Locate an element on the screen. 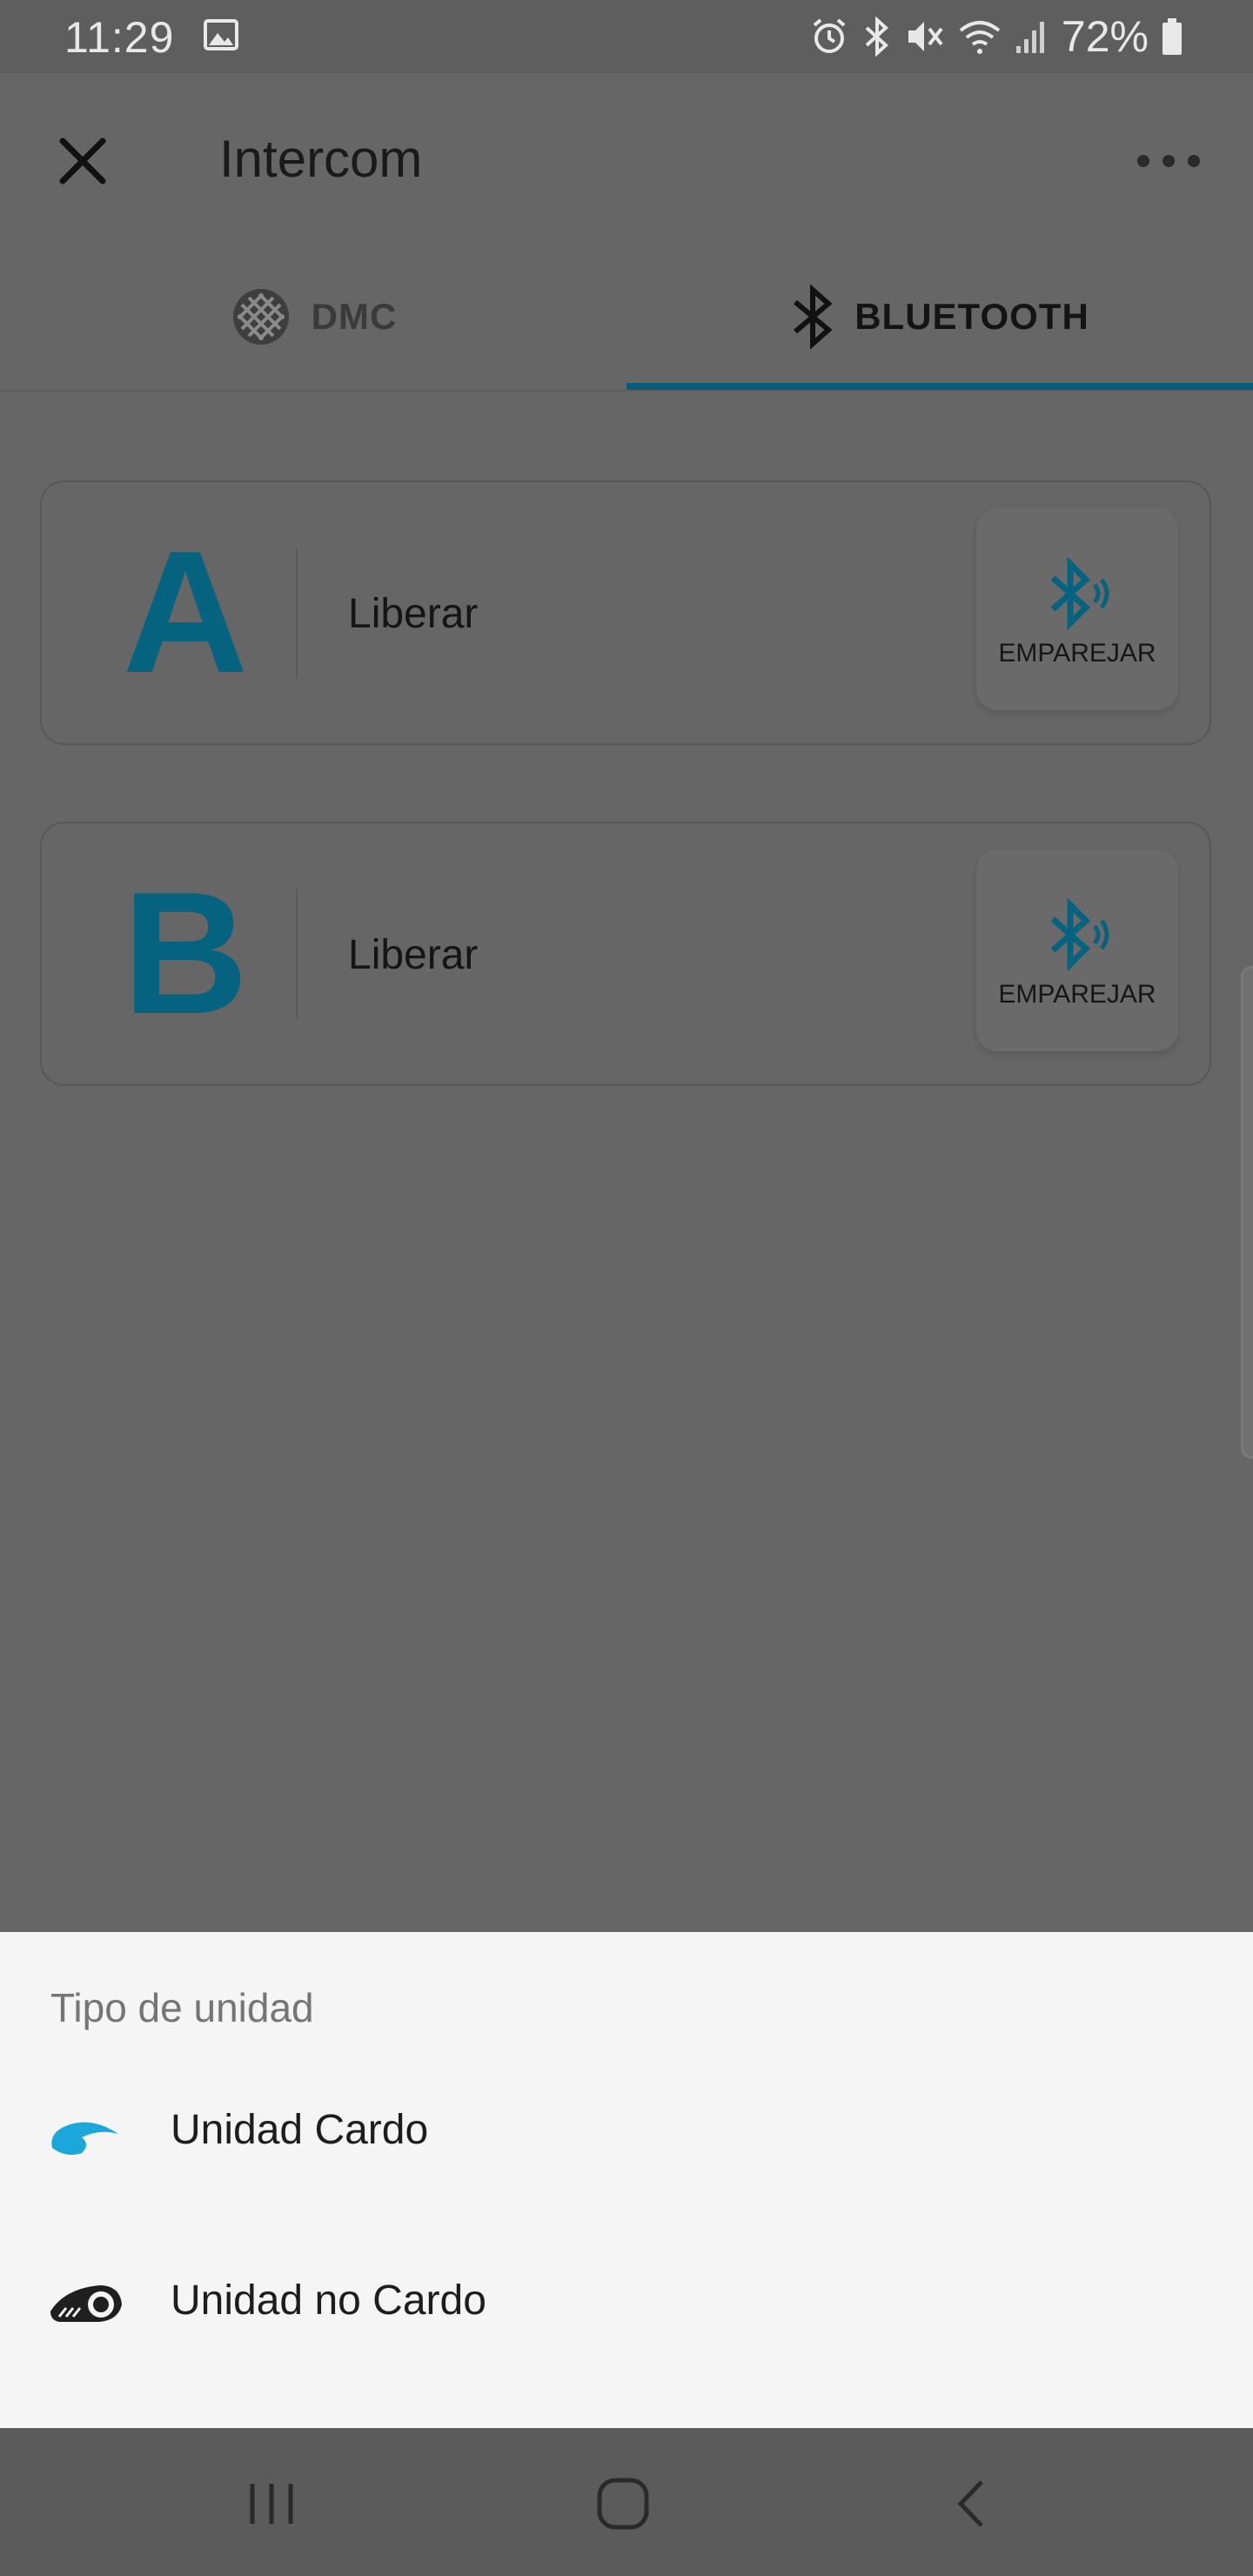  tab-bluetooth-label: BLUETOOTH is located at coordinates (972, 316).